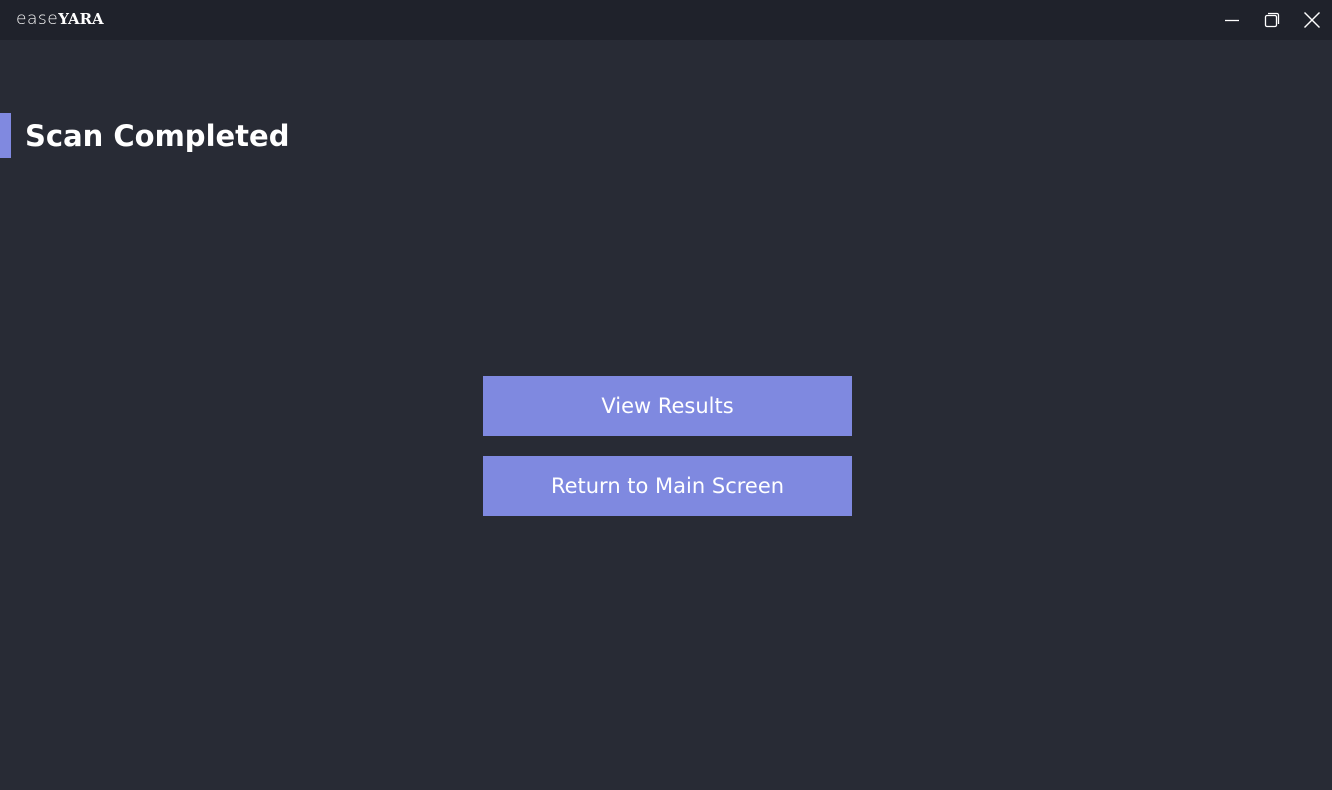 The image size is (1332, 790). I want to click on close-icon, so click(1312, 20).